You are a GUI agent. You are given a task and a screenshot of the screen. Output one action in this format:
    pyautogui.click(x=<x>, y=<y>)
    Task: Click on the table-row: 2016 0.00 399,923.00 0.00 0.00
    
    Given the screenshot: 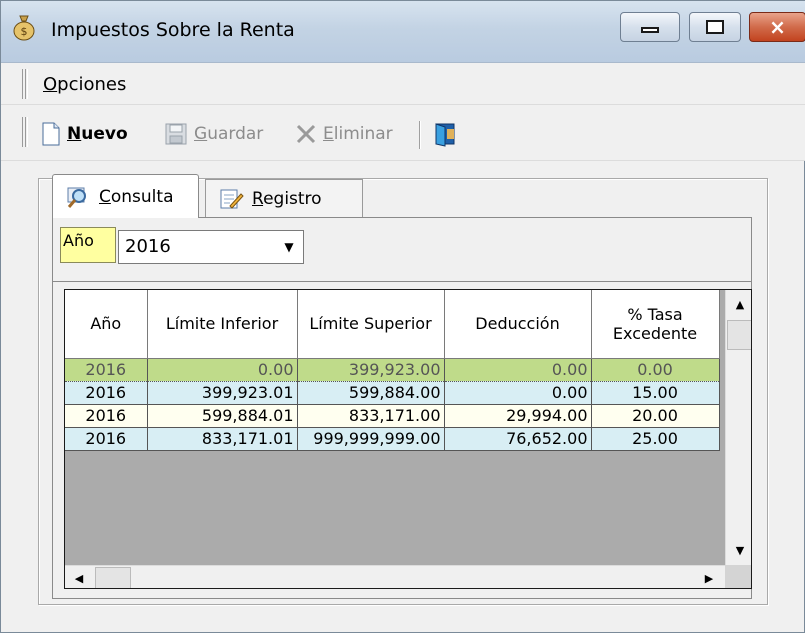 What is the action you would take?
    pyautogui.click(x=392, y=369)
    